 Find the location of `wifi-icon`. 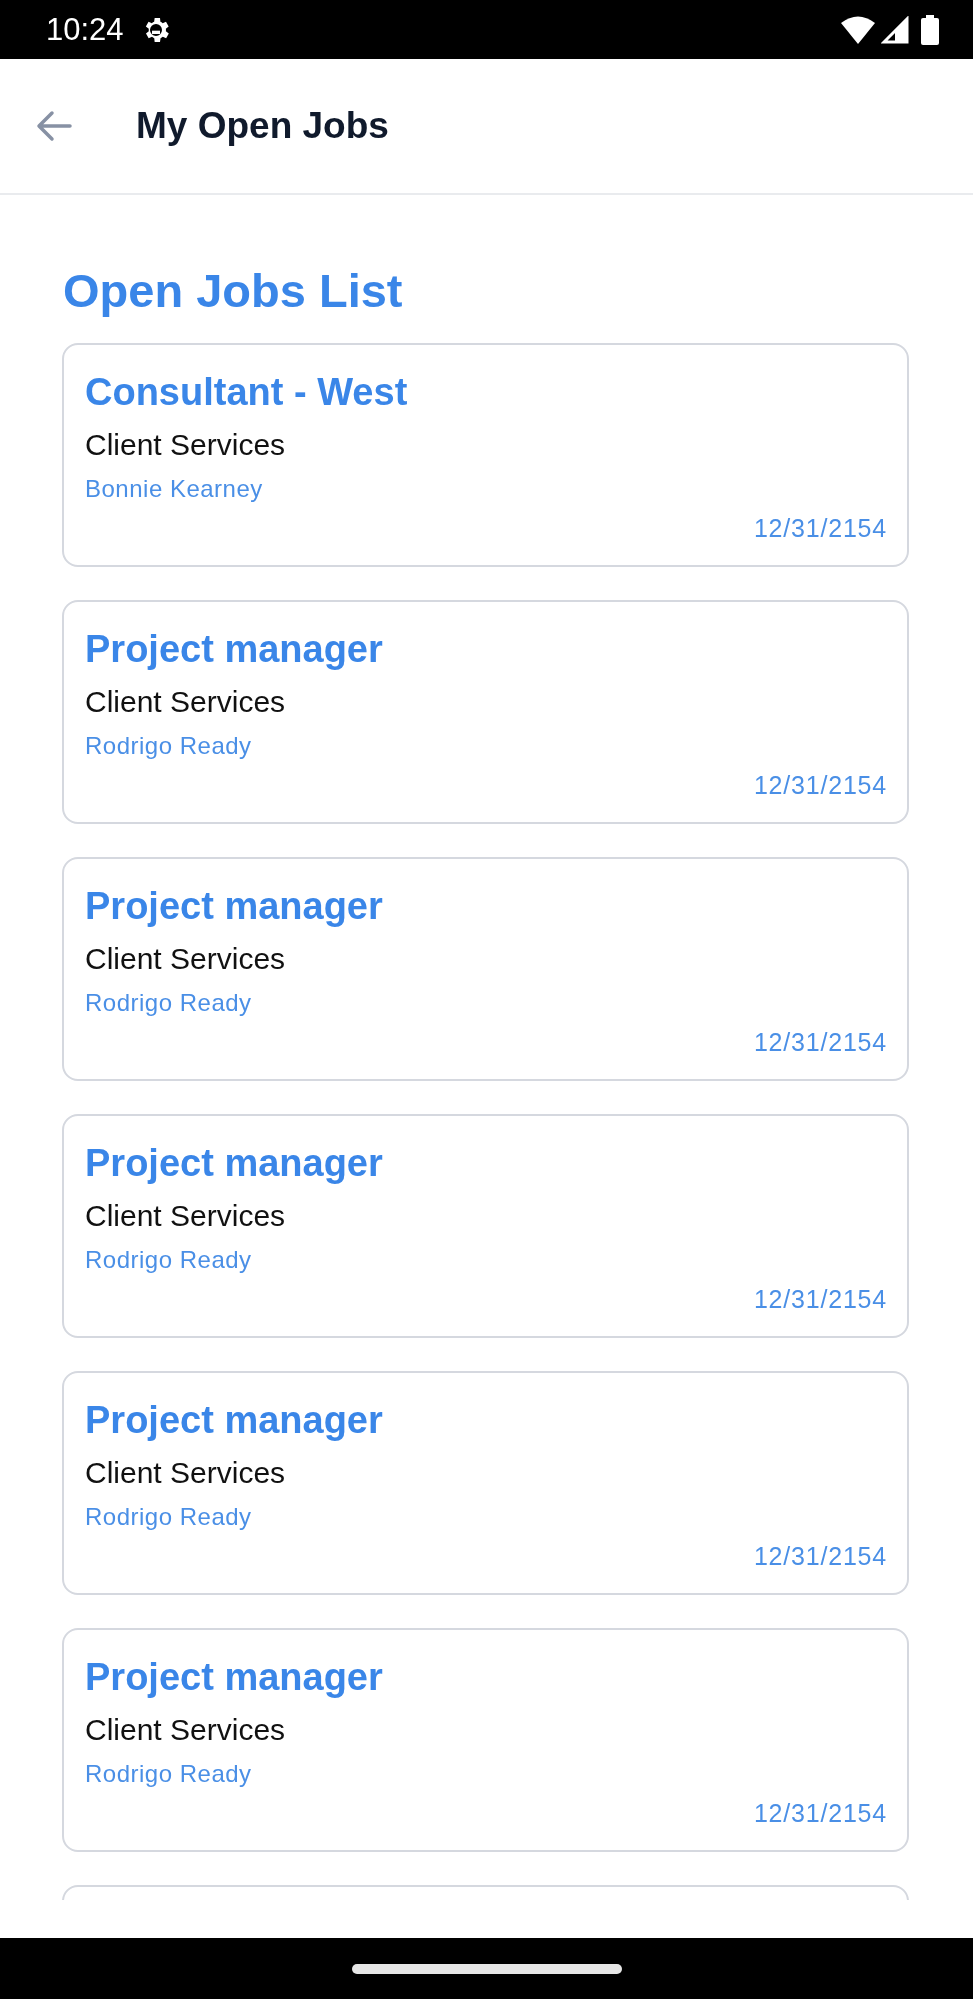

wifi-icon is located at coordinates (858, 29).